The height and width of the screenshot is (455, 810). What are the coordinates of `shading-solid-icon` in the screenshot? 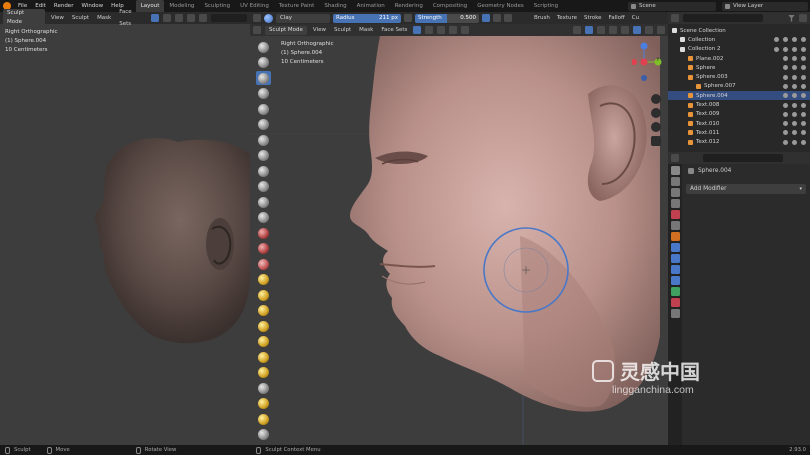 It's located at (637, 30).